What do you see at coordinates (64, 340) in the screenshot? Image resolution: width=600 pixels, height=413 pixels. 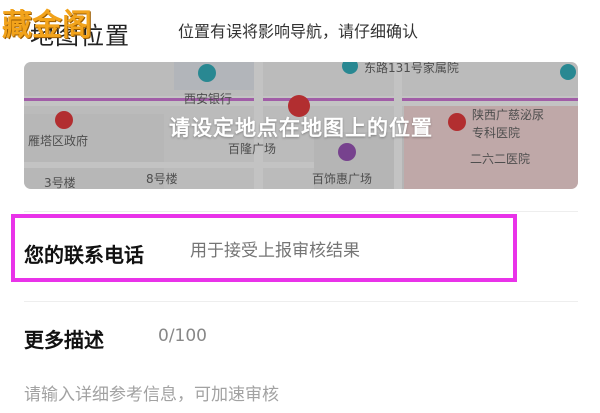 I see `description-label: 更多描述` at bounding box center [64, 340].